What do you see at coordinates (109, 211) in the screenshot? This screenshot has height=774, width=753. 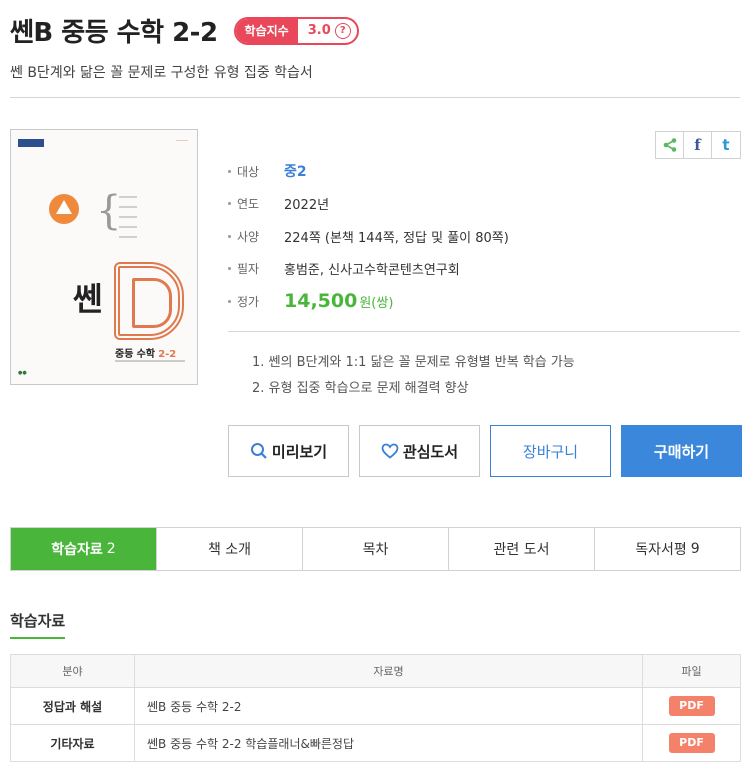 I see `brace-decoration: {` at bounding box center [109, 211].